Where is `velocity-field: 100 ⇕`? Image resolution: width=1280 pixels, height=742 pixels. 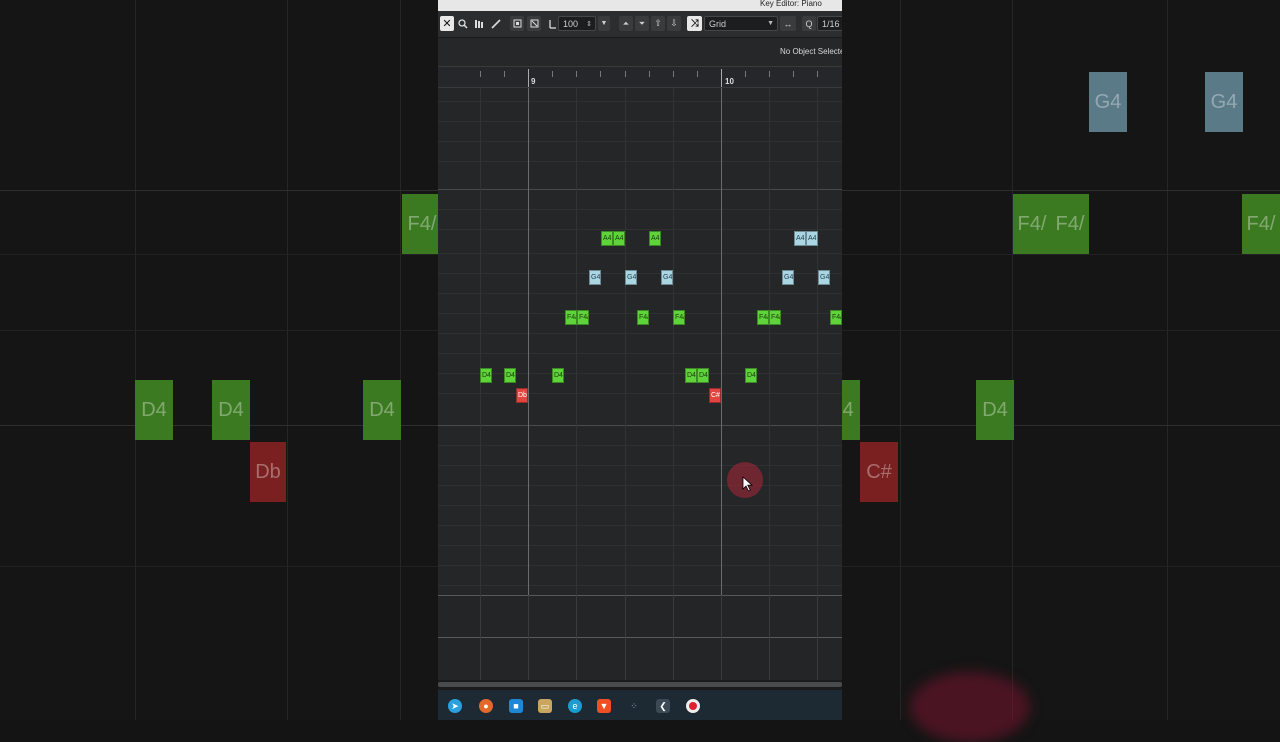
velocity-field: 100 ⇕ is located at coordinates (577, 23).